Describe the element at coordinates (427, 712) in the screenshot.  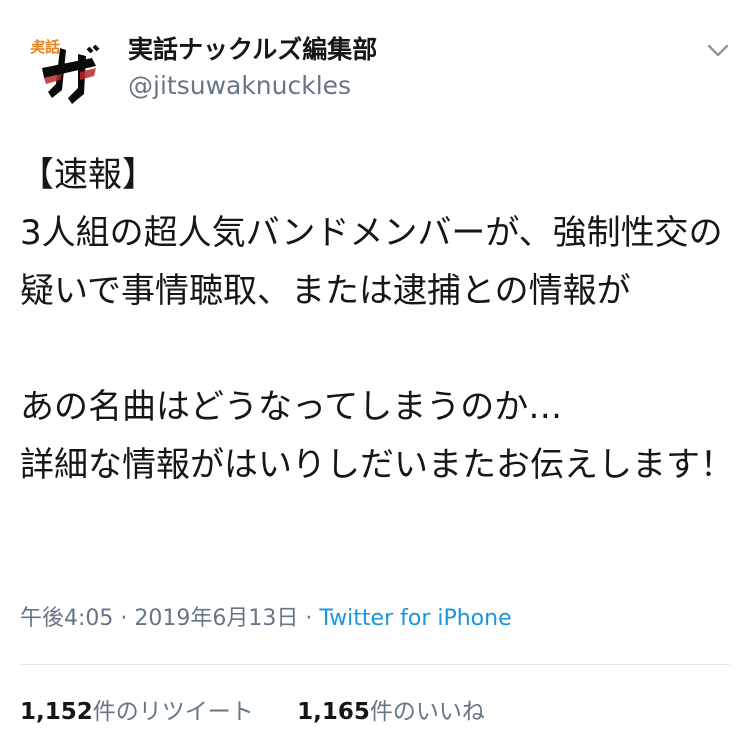
I see `likes-label: 件のいいね` at that location.